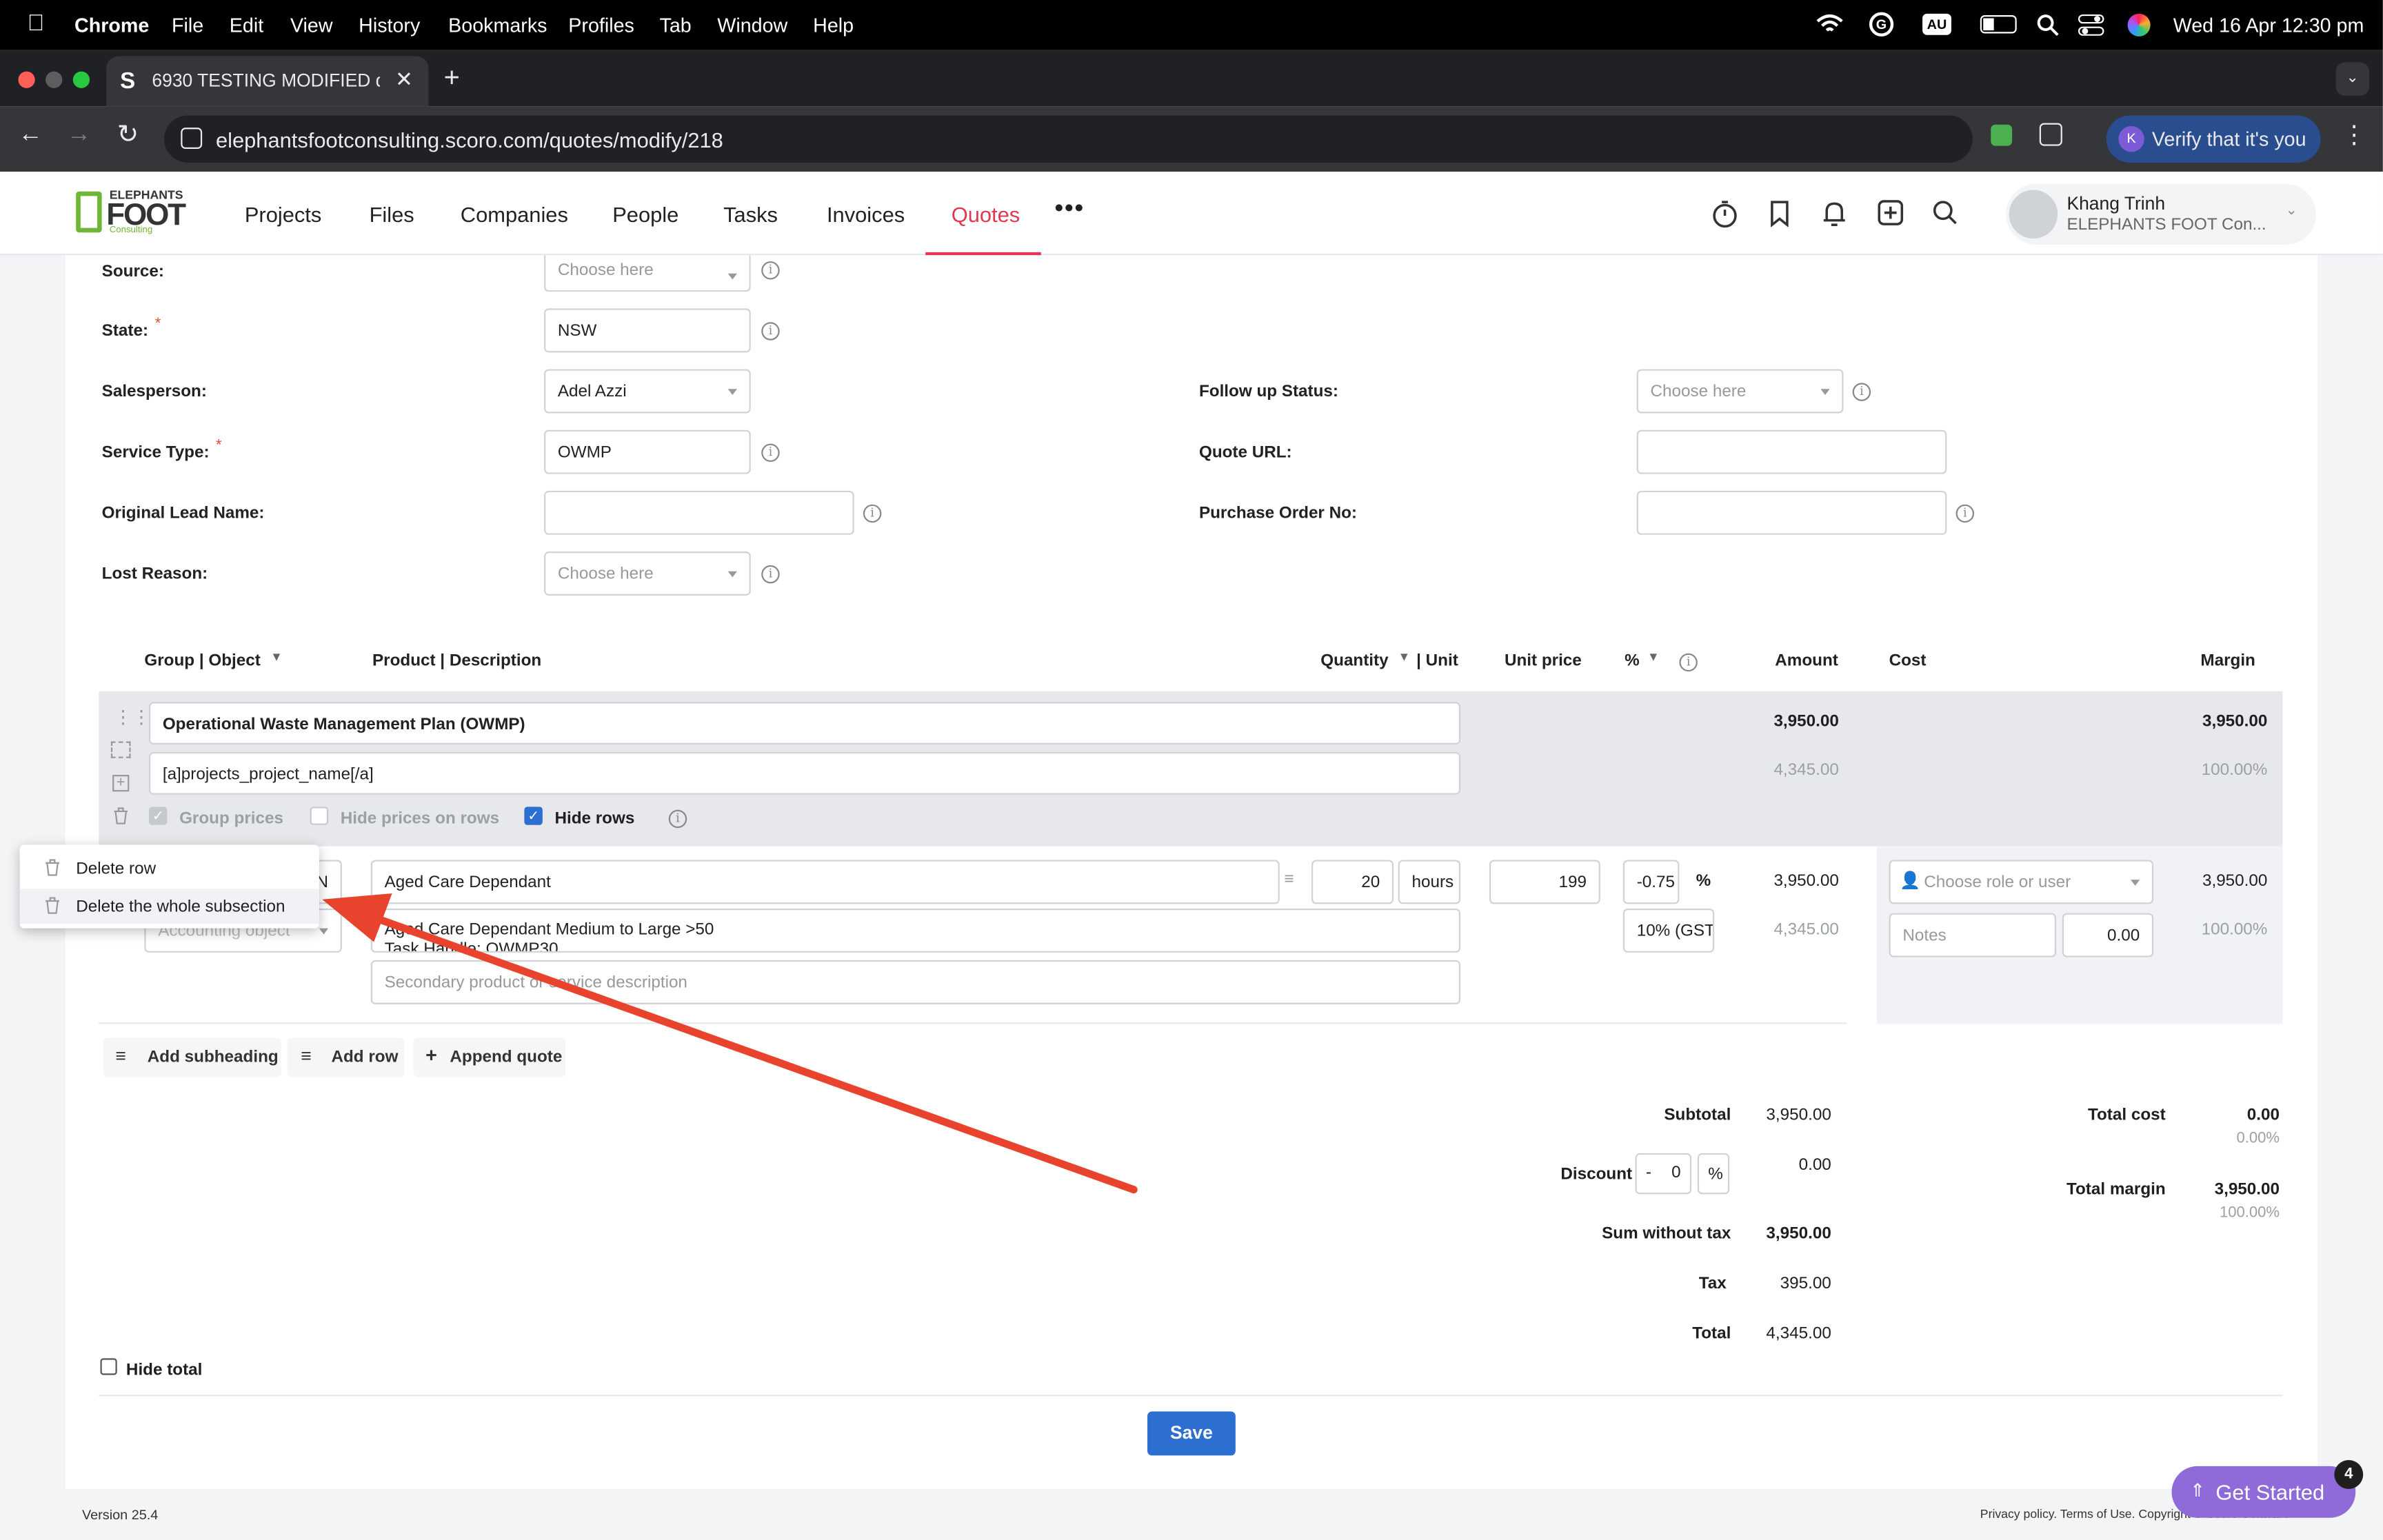 Image resolution: width=2383 pixels, height=1540 pixels. Describe the element at coordinates (169, 869) in the screenshot. I see `delete-row-menu-item: Delete row` at that location.